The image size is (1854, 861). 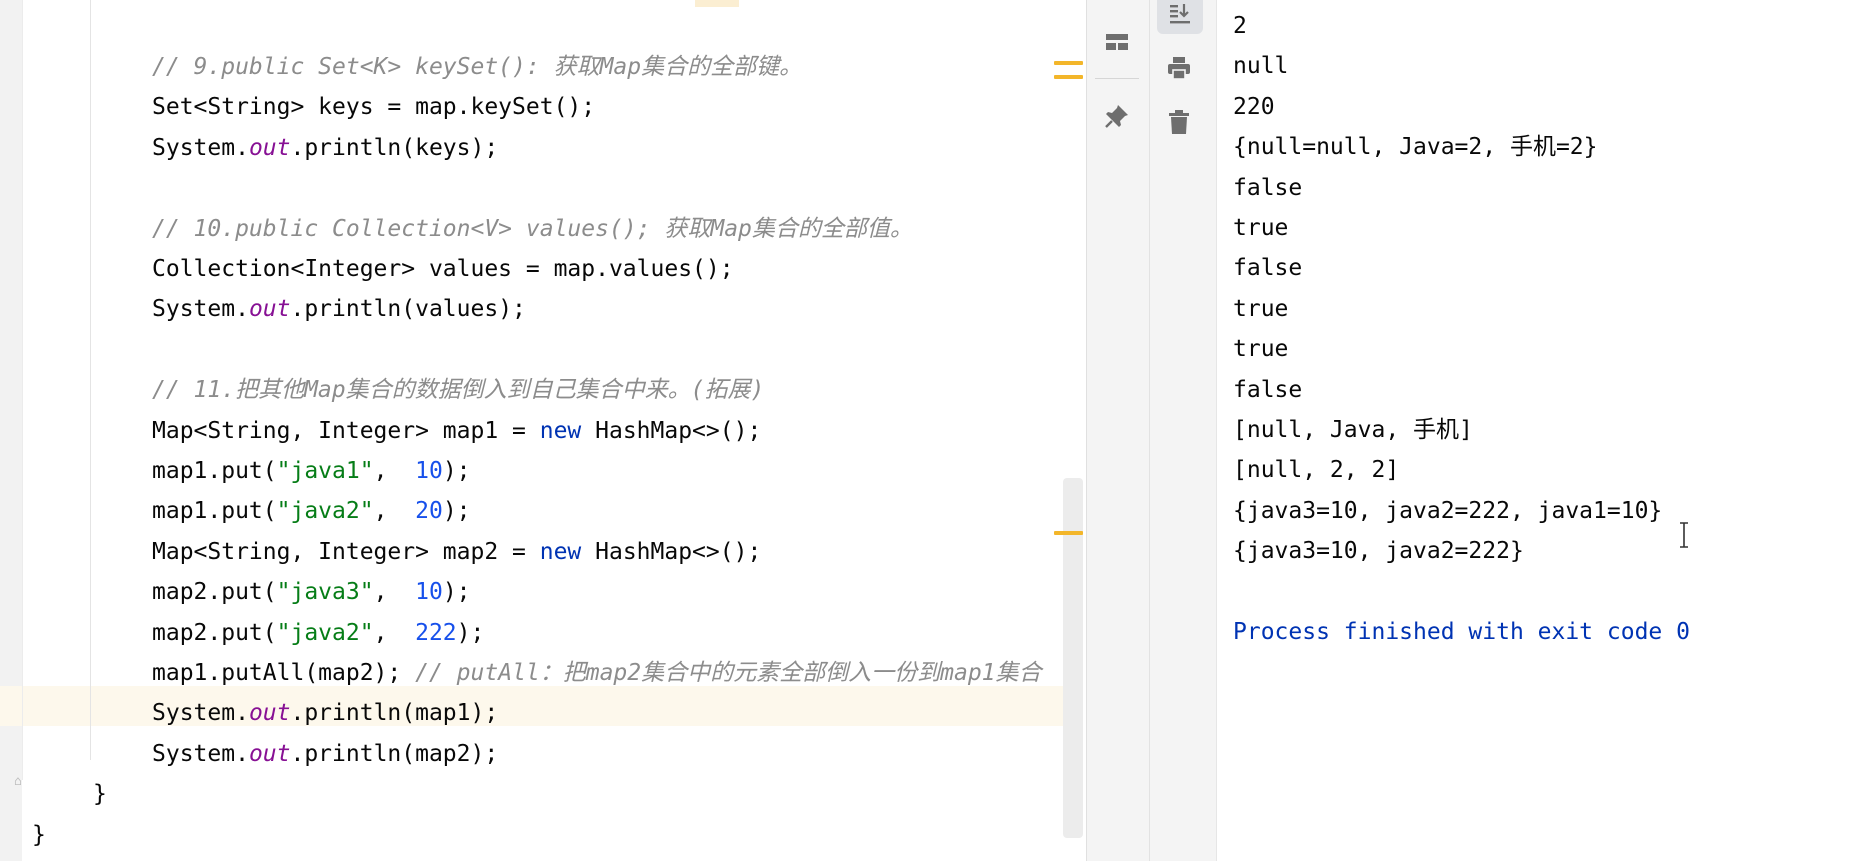 What do you see at coordinates (1461, 632) in the screenshot?
I see `exit-status-message: Process finished with exit code 0` at bounding box center [1461, 632].